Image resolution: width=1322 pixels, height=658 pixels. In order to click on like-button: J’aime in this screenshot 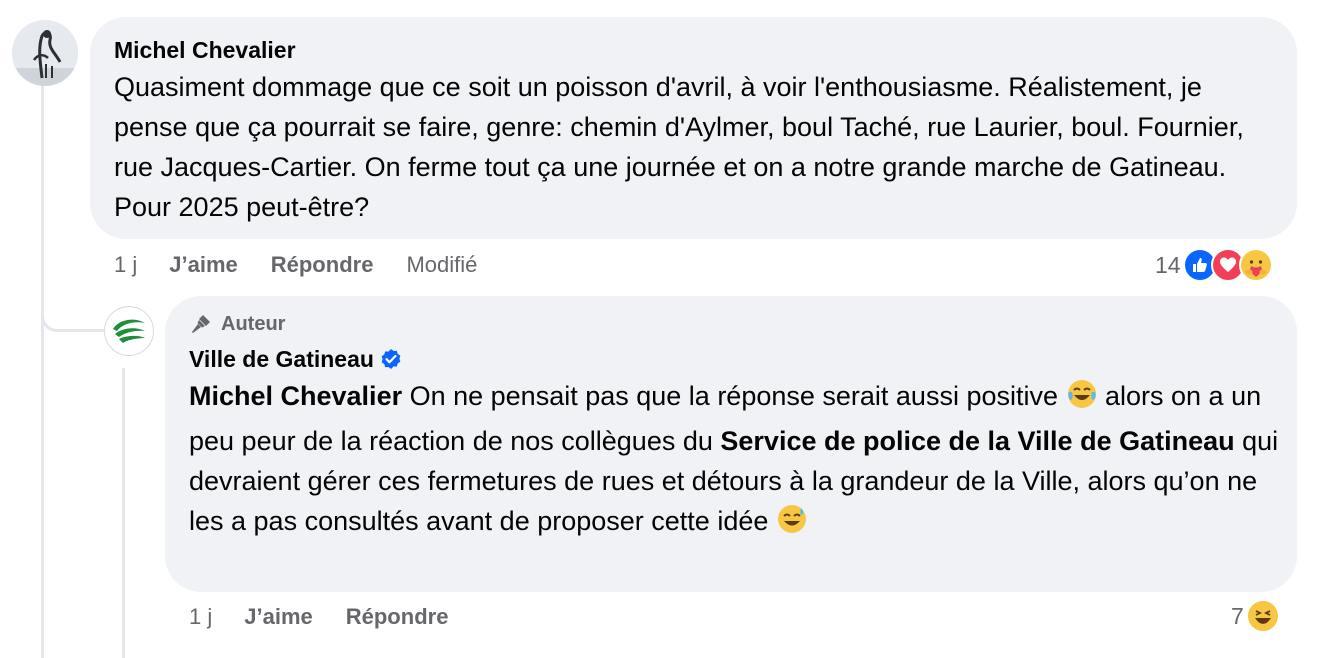, I will do `click(203, 265)`.